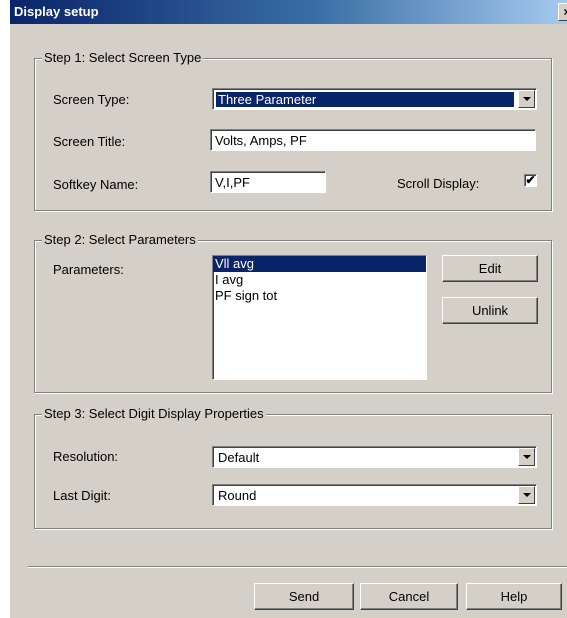 The width and height of the screenshot is (567, 618). Describe the element at coordinates (490, 310) in the screenshot. I see `unlink-button: Unlink` at that location.